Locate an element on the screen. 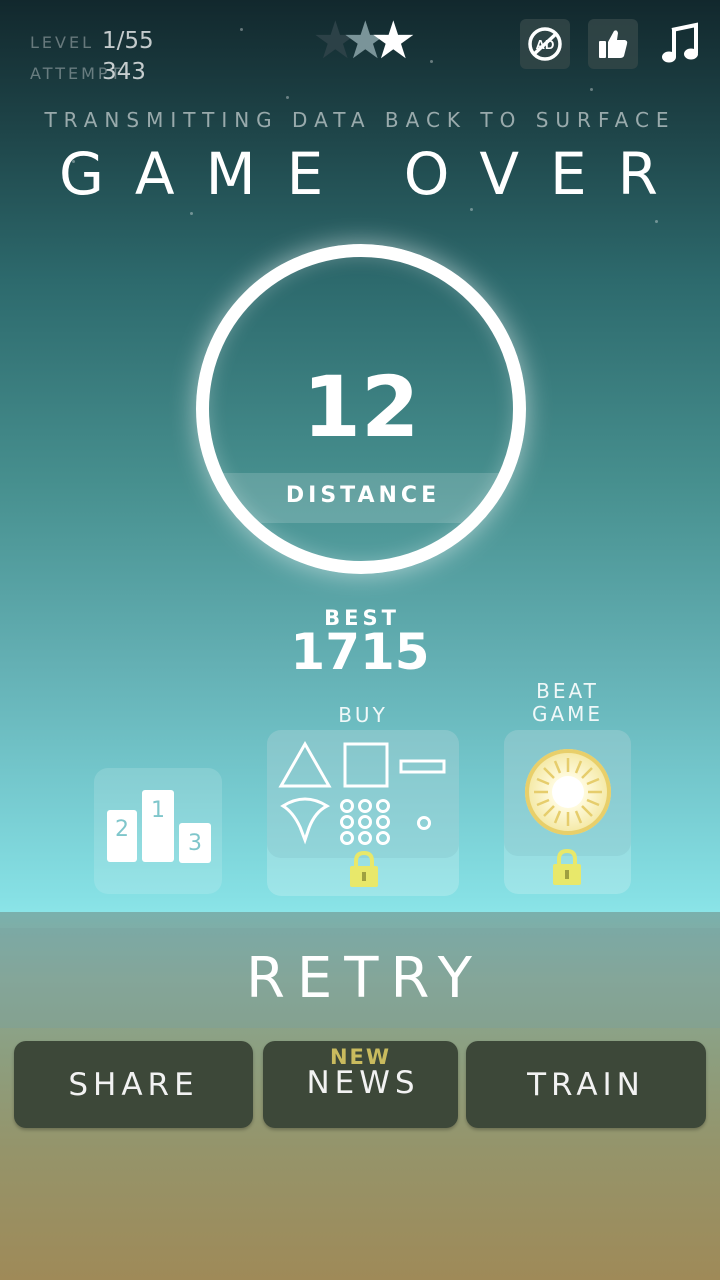  like-button is located at coordinates (613, 44).